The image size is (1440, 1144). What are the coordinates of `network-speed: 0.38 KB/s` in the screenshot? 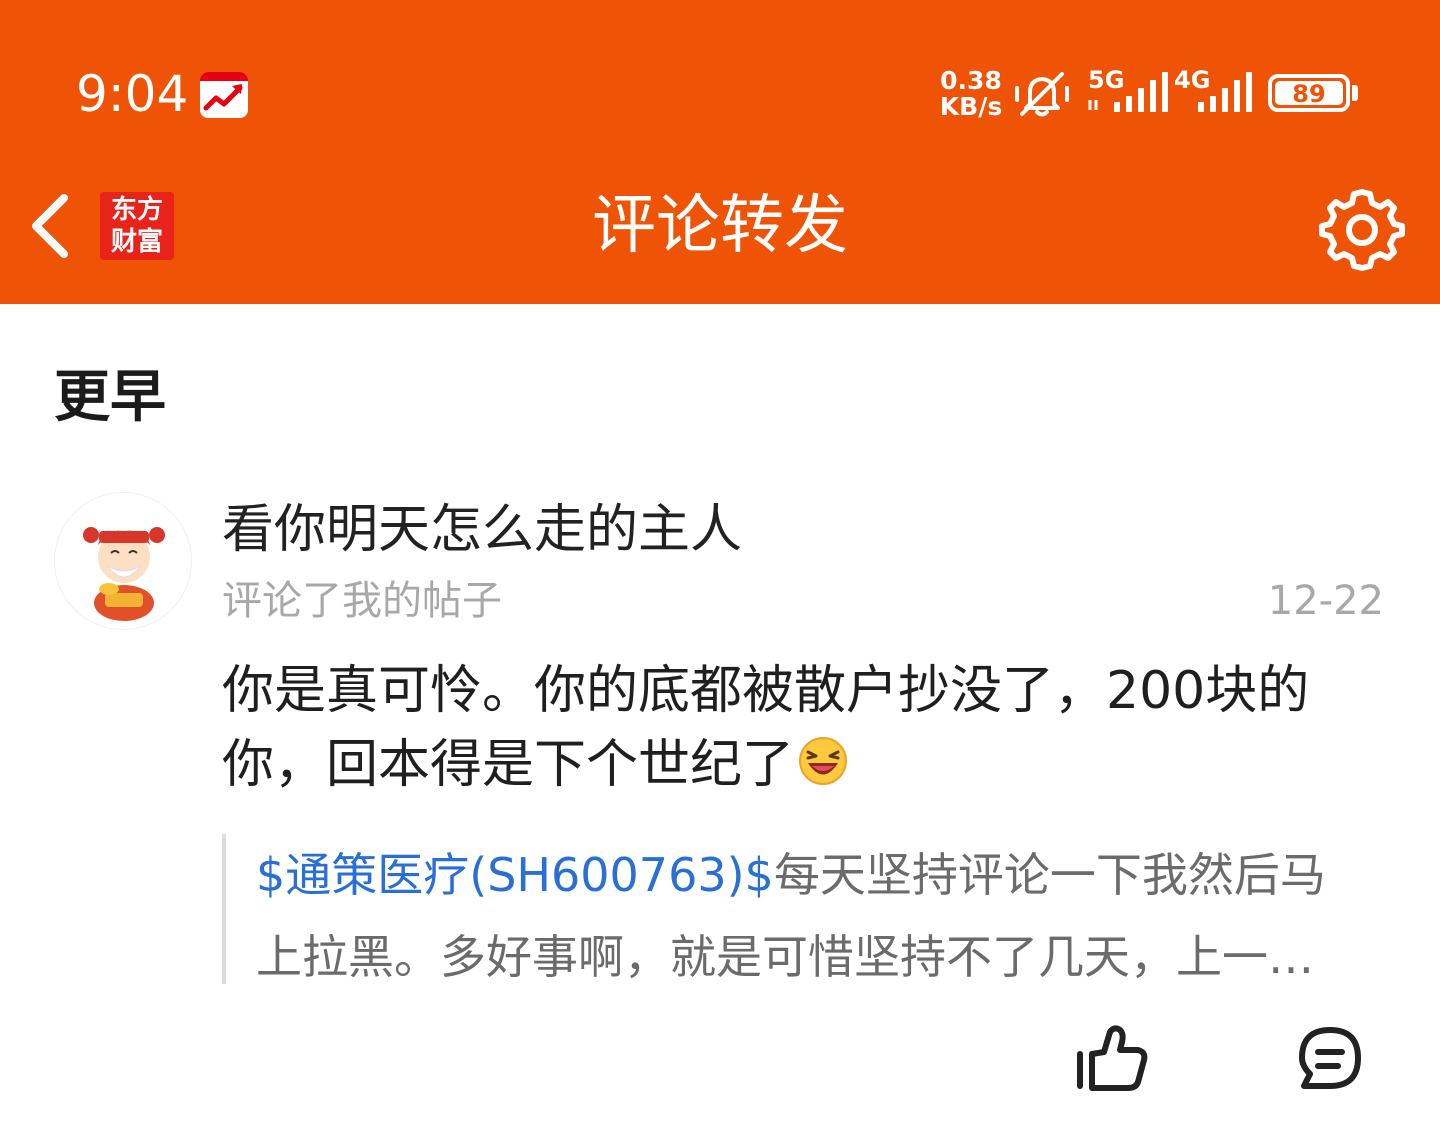 It's located at (971, 93).